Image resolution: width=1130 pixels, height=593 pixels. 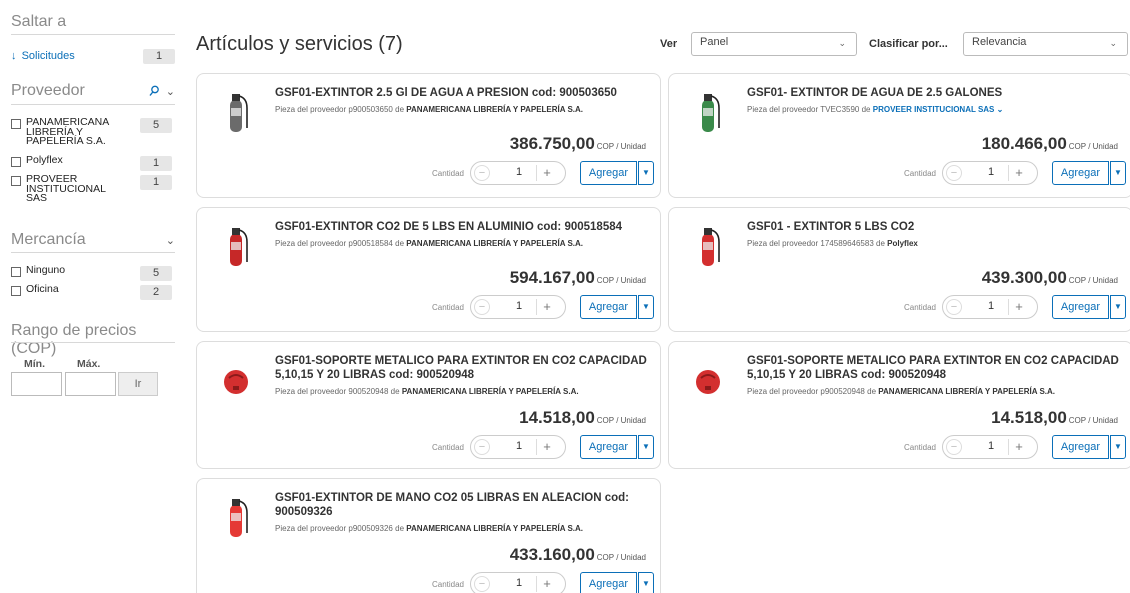 What do you see at coordinates (495, 109) in the screenshot?
I see `supplier-name: PANAMERICANA LIBRERÍA Y PAPELERÍA S.A.` at bounding box center [495, 109].